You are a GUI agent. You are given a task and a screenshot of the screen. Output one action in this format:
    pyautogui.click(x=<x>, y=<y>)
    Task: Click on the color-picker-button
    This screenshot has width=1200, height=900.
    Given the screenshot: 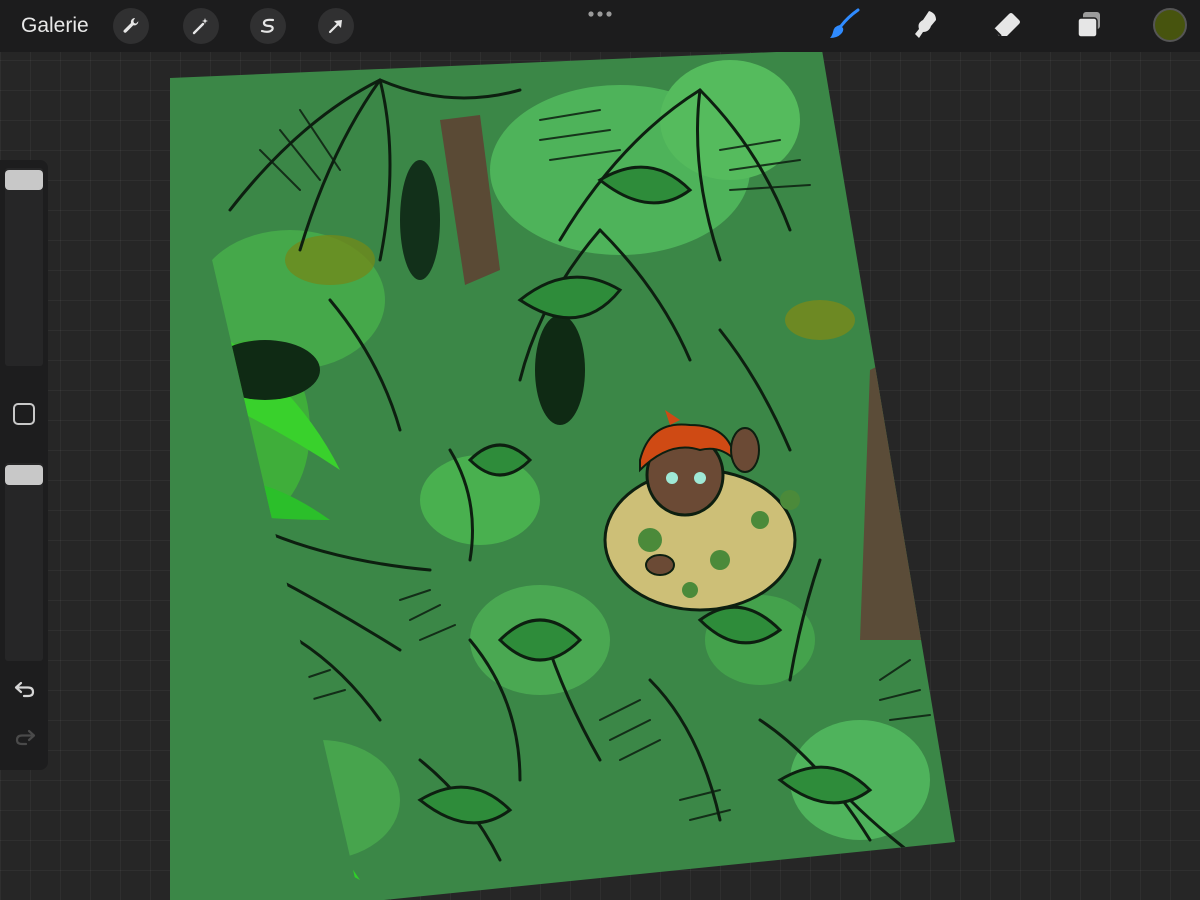 What is the action you would take?
    pyautogui.click(x=1170, y=25)
    